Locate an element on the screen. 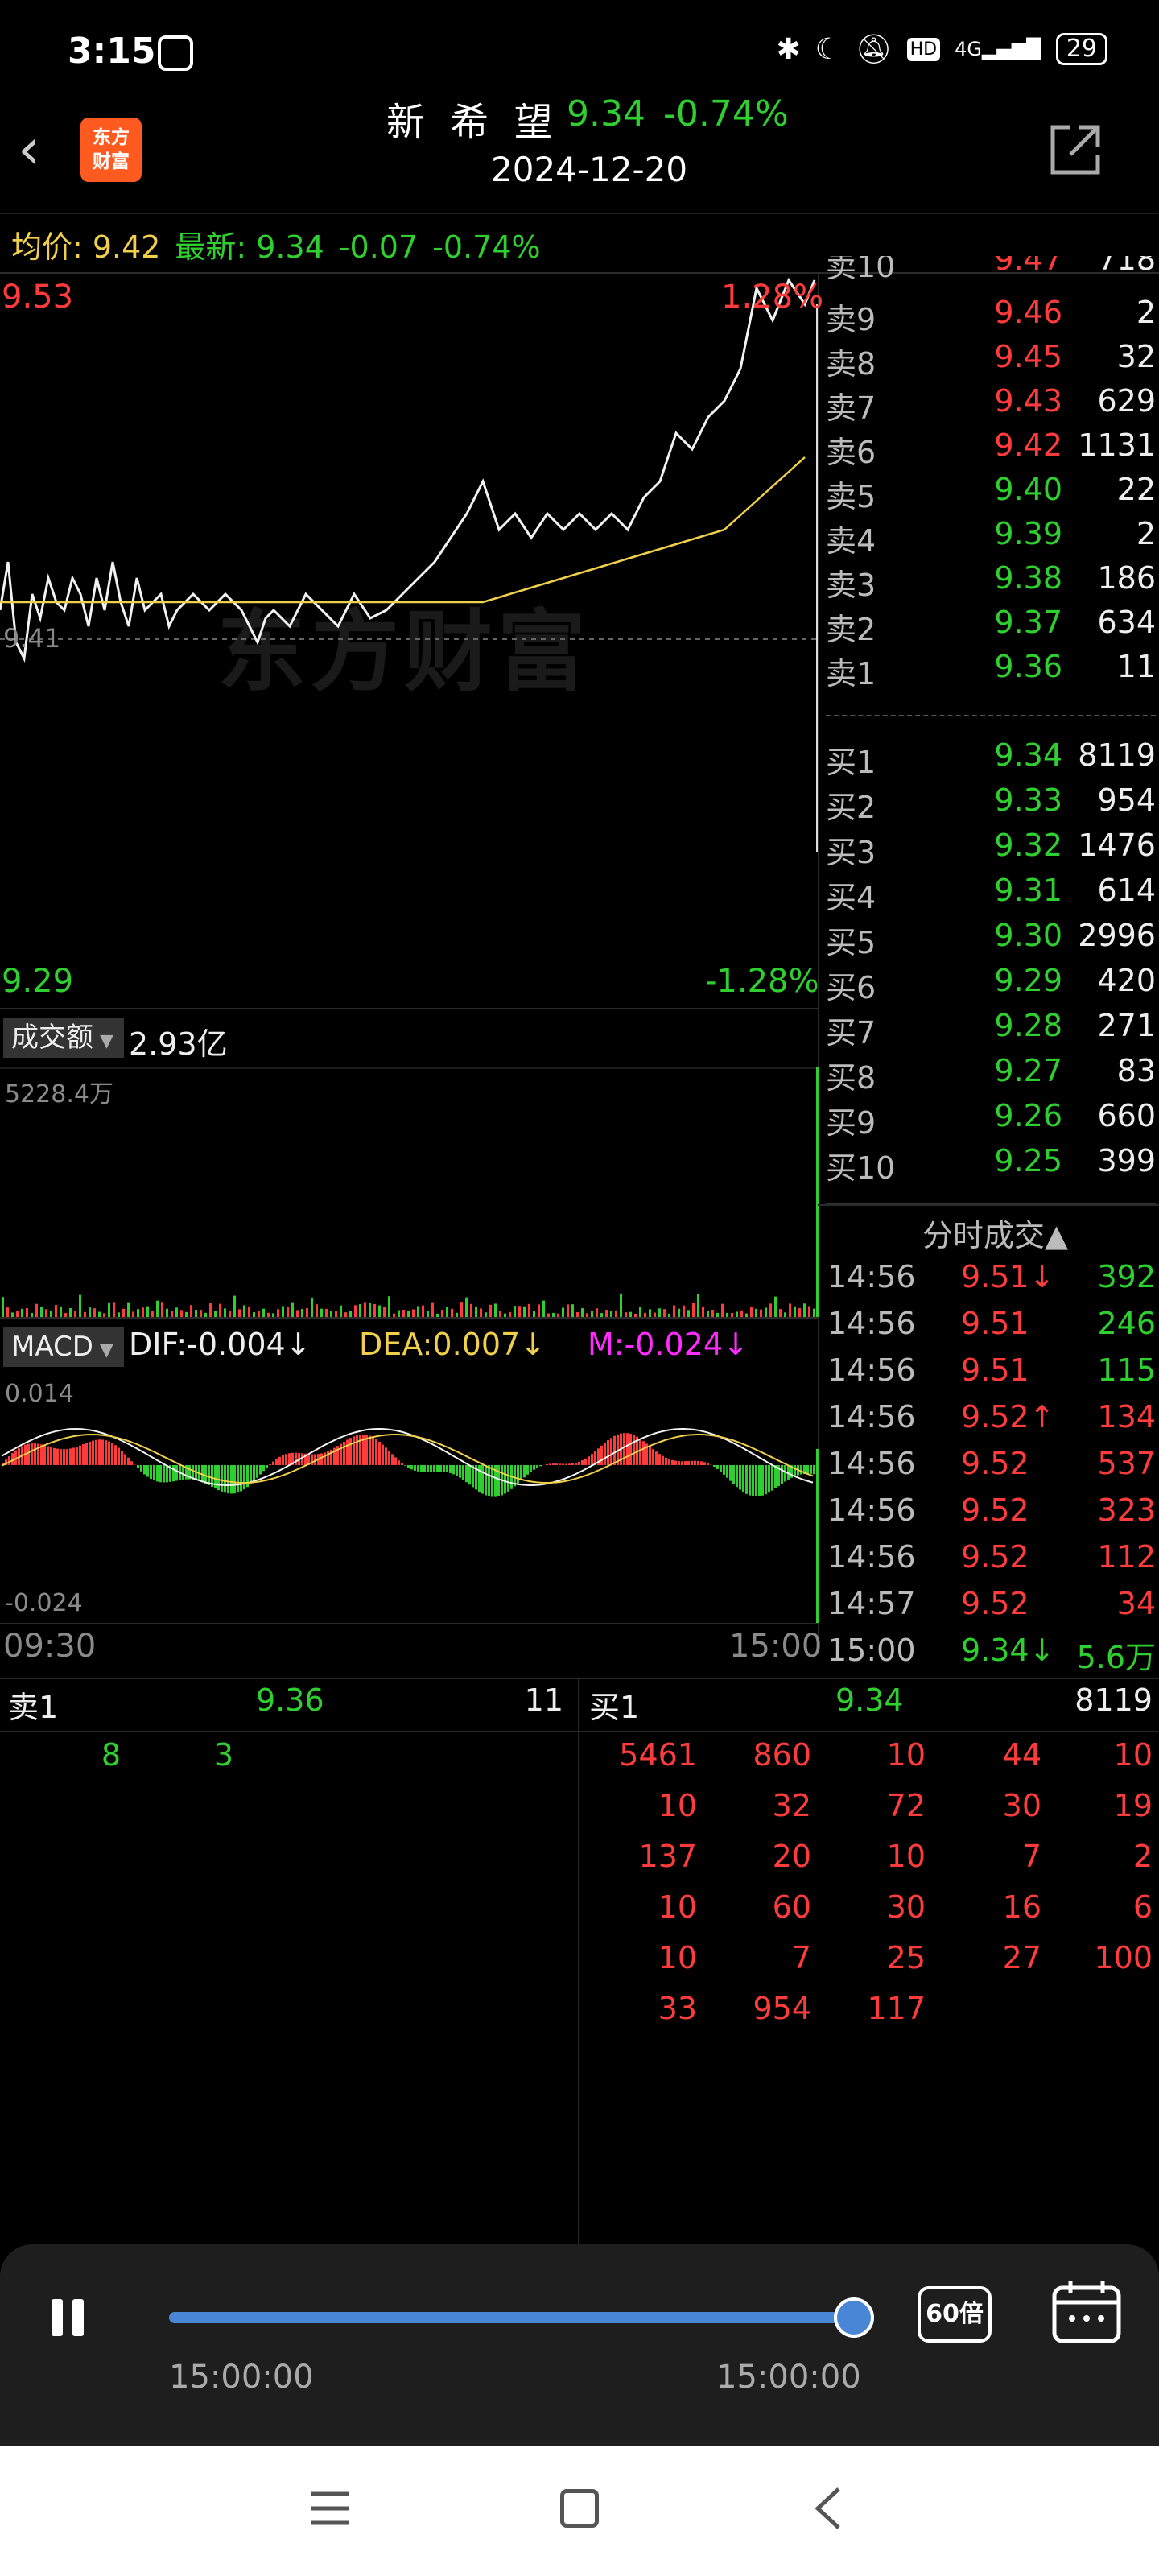 This screenshot has height=2576, width=1159. bid-queue-order: 60 is located at coordinates (791, 1907).